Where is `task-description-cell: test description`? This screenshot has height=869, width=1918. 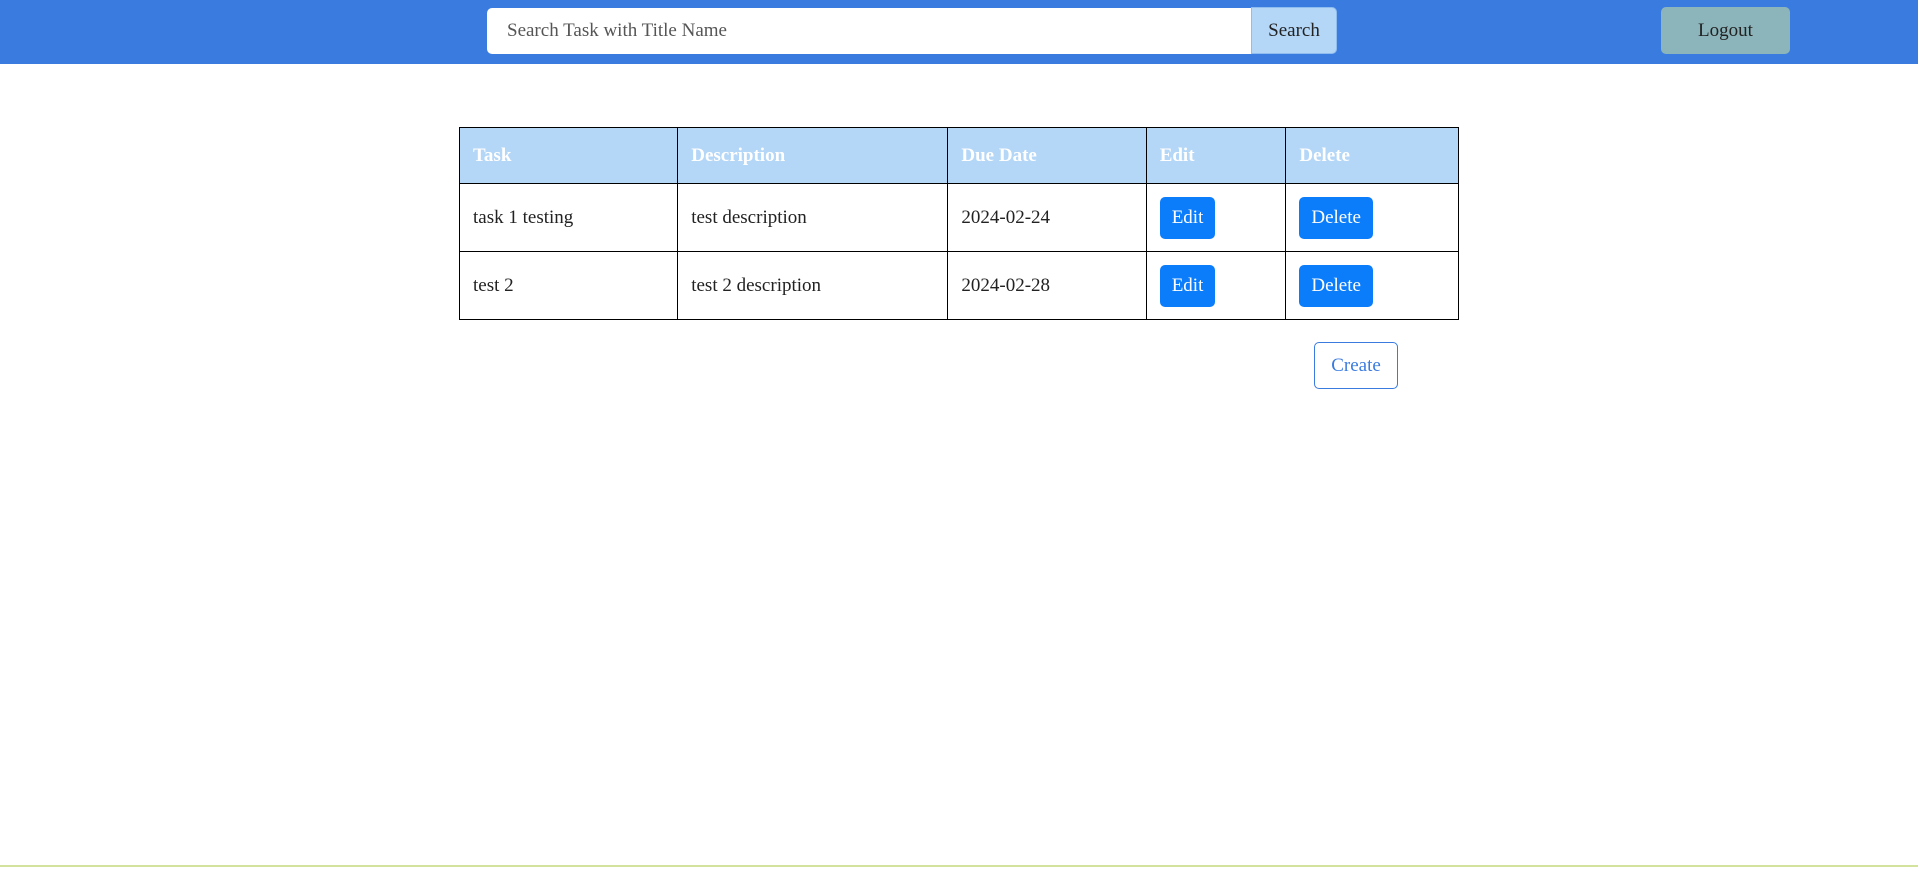 task-description-cell: test description is located at coordinates (813, 217).